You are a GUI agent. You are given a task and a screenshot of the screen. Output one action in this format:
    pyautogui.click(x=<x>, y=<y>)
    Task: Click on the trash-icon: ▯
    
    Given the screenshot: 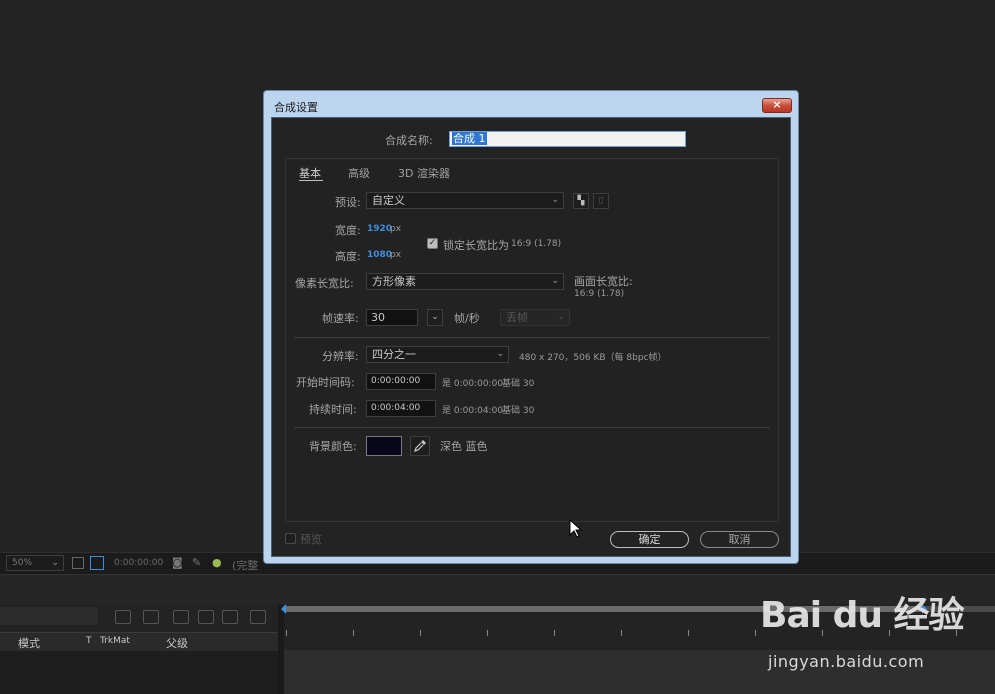 What is the action you would take?
    pyautogui.click(x=601, y=201)
    